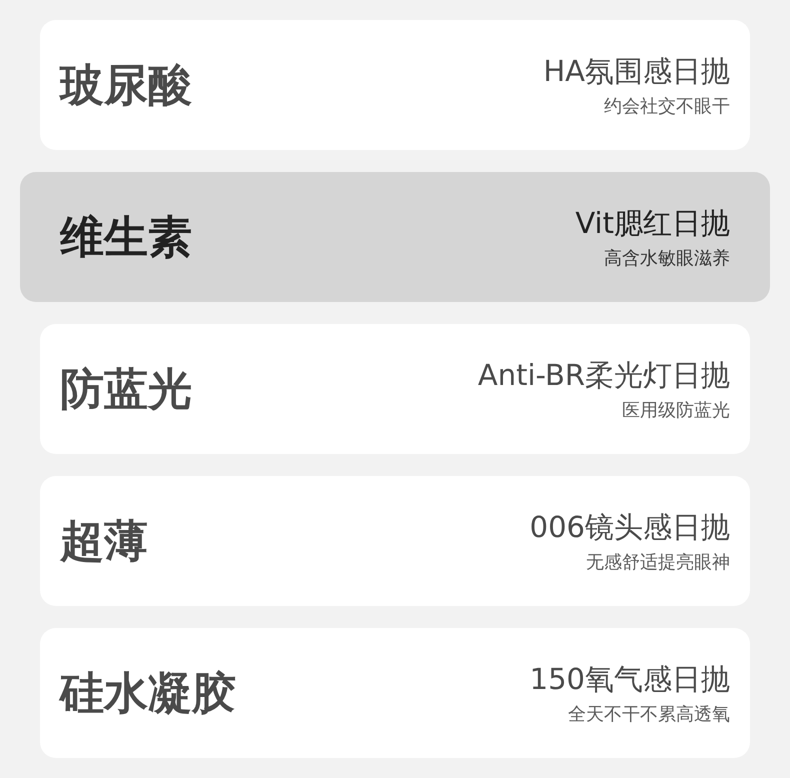 Image resolution: width=790 pixels, height=778 pixels. Describe the element at coordinates (148, 693) in the screenshot. I see `option-name: 硅水凝胶` at that location.